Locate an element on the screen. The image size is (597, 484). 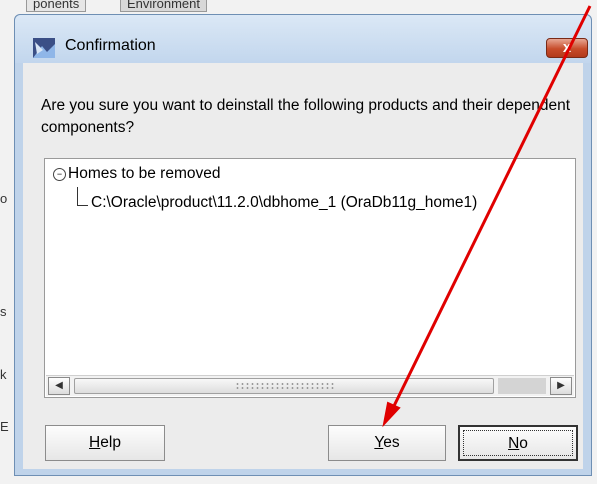
background-tab-components: ponents is located at coordinates (56, 6).